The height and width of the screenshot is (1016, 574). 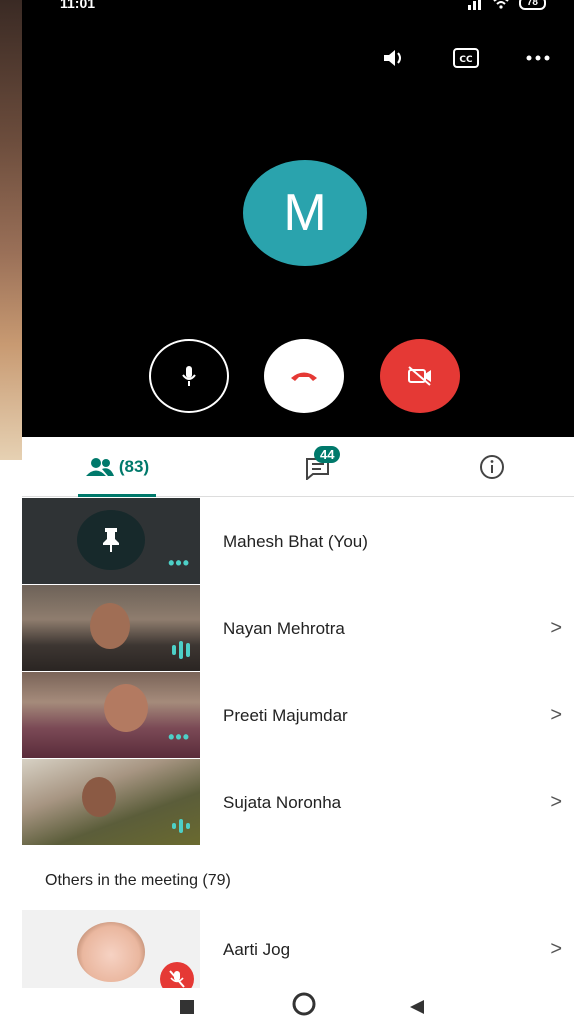 I want to click on participant-name: Mahesh Bhat (You), so click(x=295, y=541).